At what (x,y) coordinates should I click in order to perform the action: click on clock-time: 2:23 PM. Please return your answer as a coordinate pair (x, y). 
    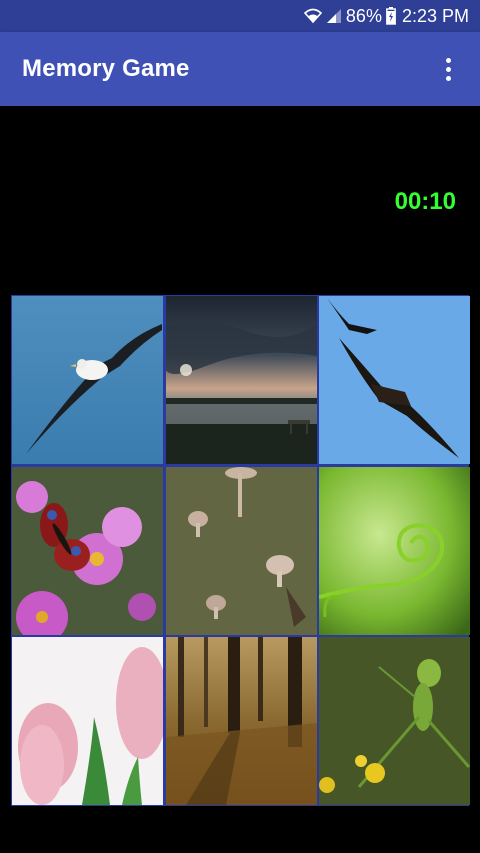
    Looking at the image, I should click on (435, 15).